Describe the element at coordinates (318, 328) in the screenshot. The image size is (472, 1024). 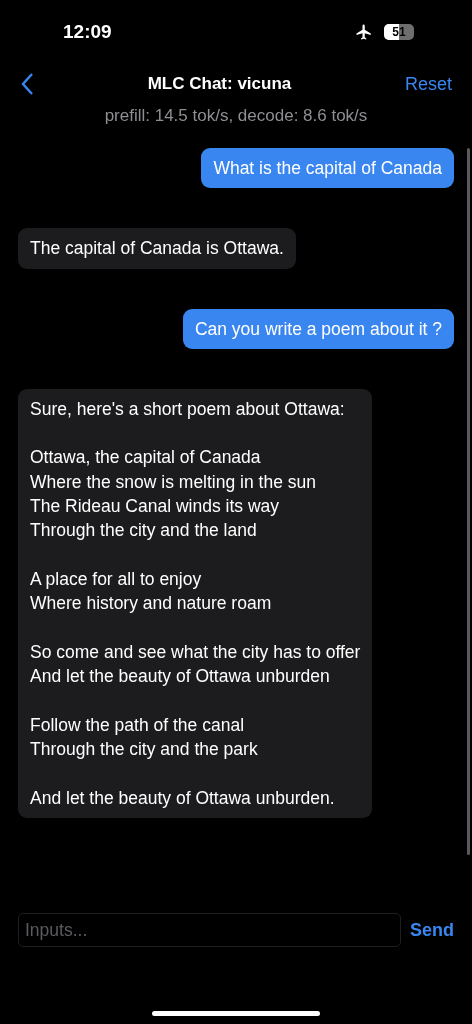
I see `user-message: Can you write a poem about it ?` at that location.